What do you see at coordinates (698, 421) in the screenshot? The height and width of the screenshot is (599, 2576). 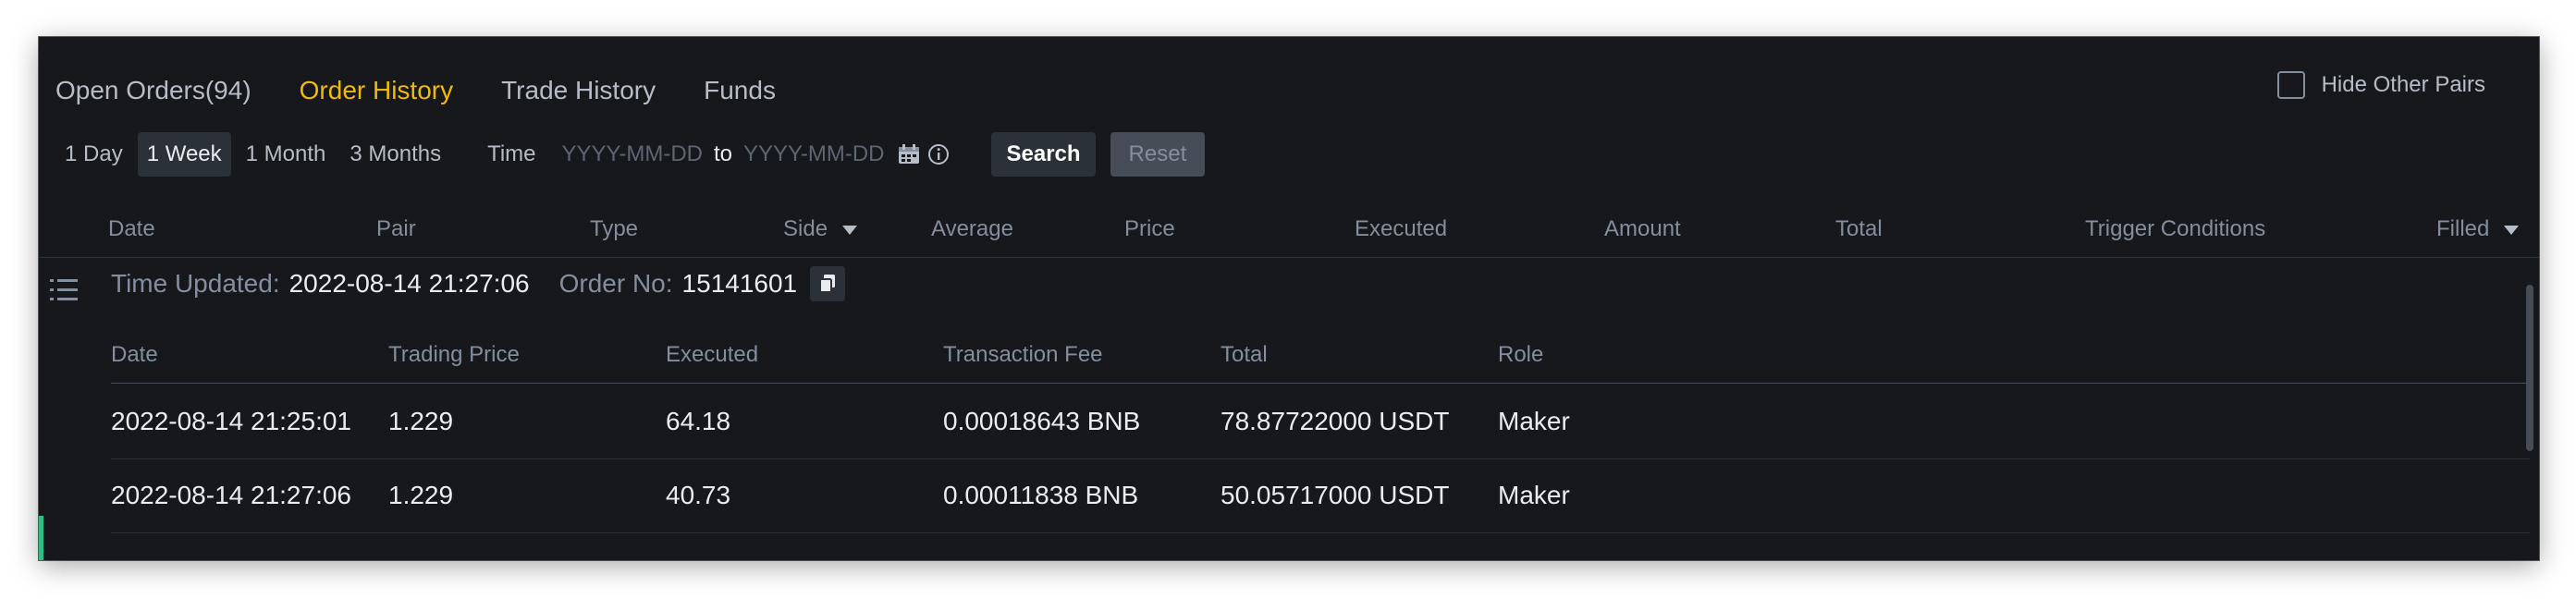 I see `trade-executed: 64.18` at bounding box center [698, 421].